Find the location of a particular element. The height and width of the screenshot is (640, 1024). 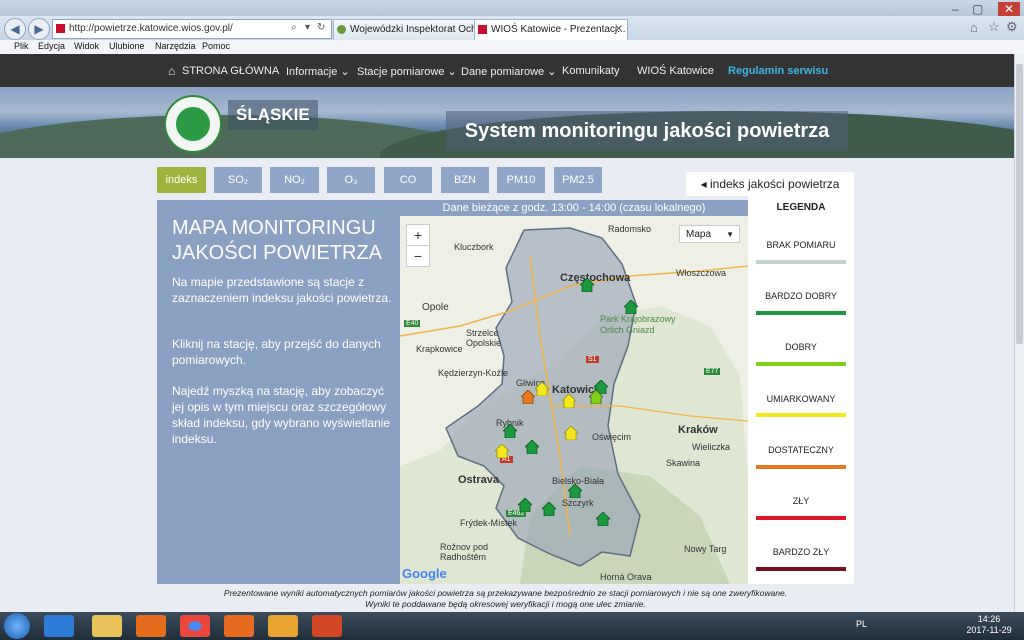

map-city-kluczbork: Kluczbork is located at coordinates (474, 247).